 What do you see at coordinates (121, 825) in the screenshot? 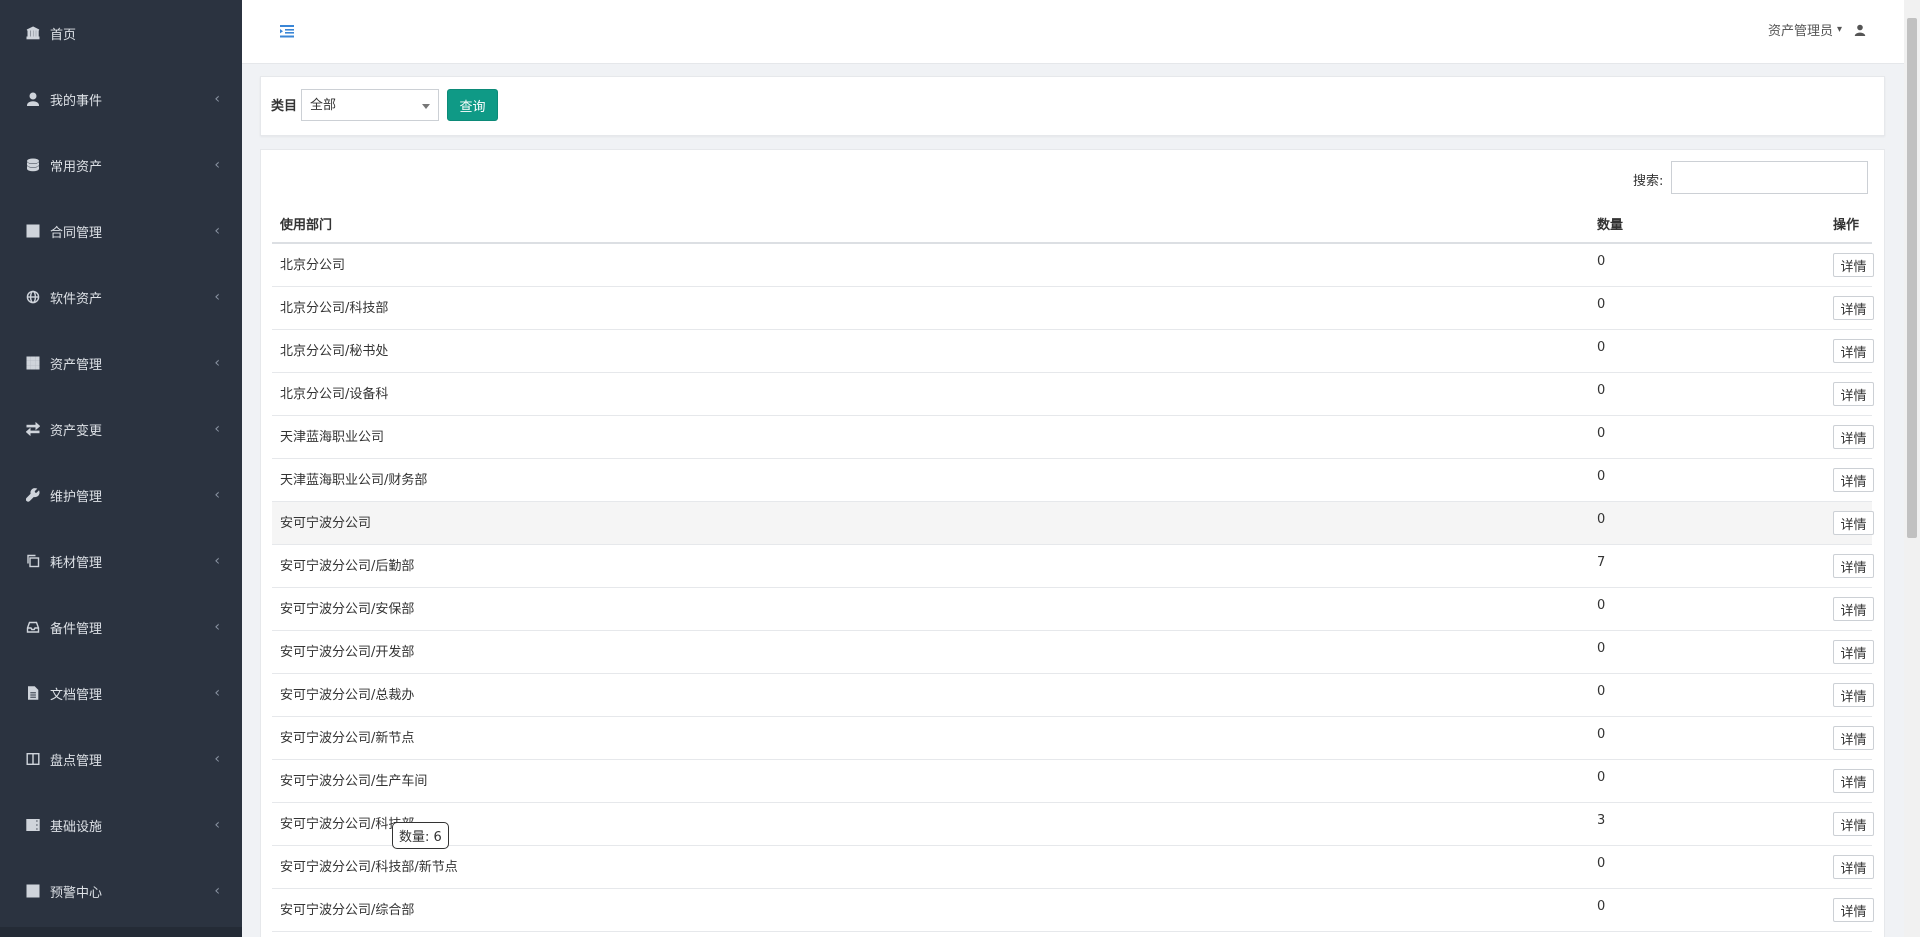
I see `sidebar-item-12: 基础设施 ‹` at bounding box center [121, 825].